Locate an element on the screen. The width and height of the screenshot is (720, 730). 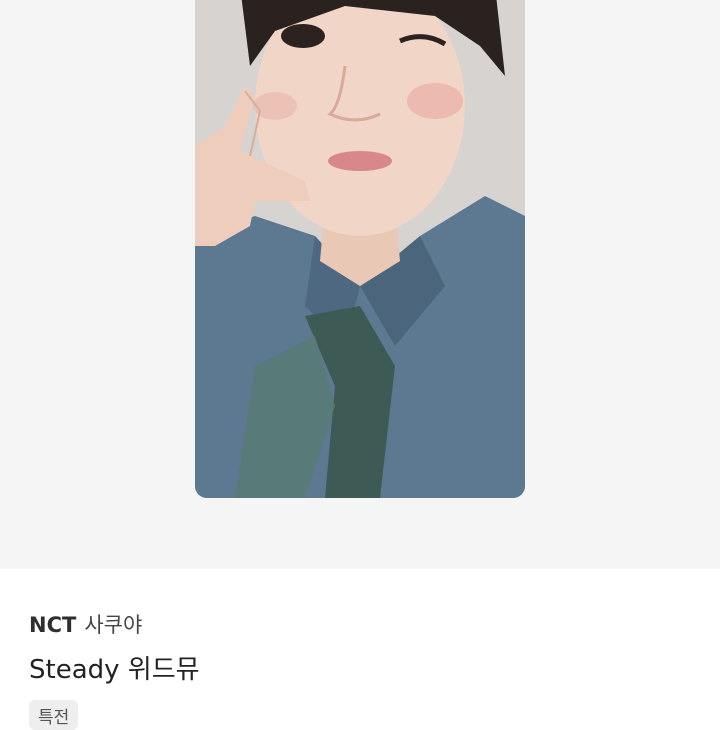
artist-group: NCT is located at coordinates (53, 625).